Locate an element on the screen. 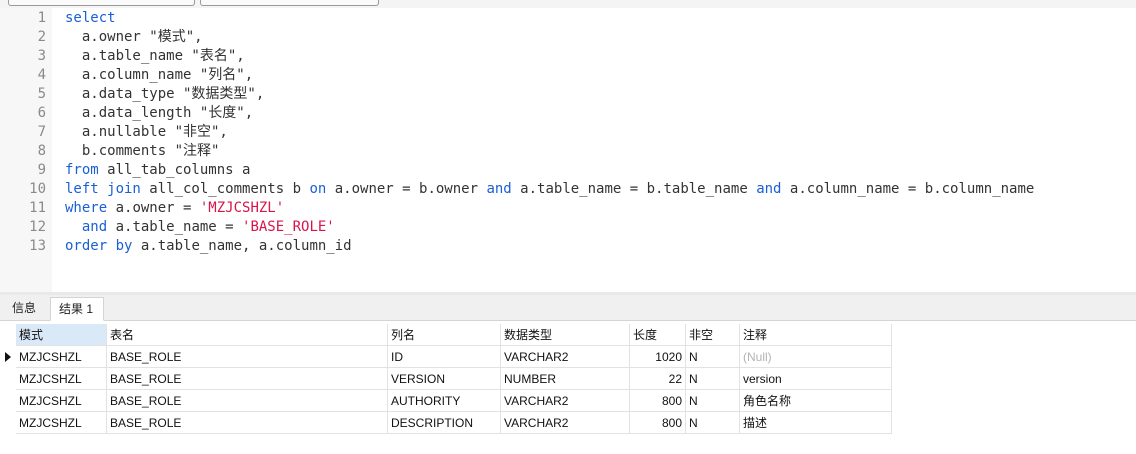 The image size is (1136, 454). code-text: a.column_name "列名", is located at coordinates (159, 75).